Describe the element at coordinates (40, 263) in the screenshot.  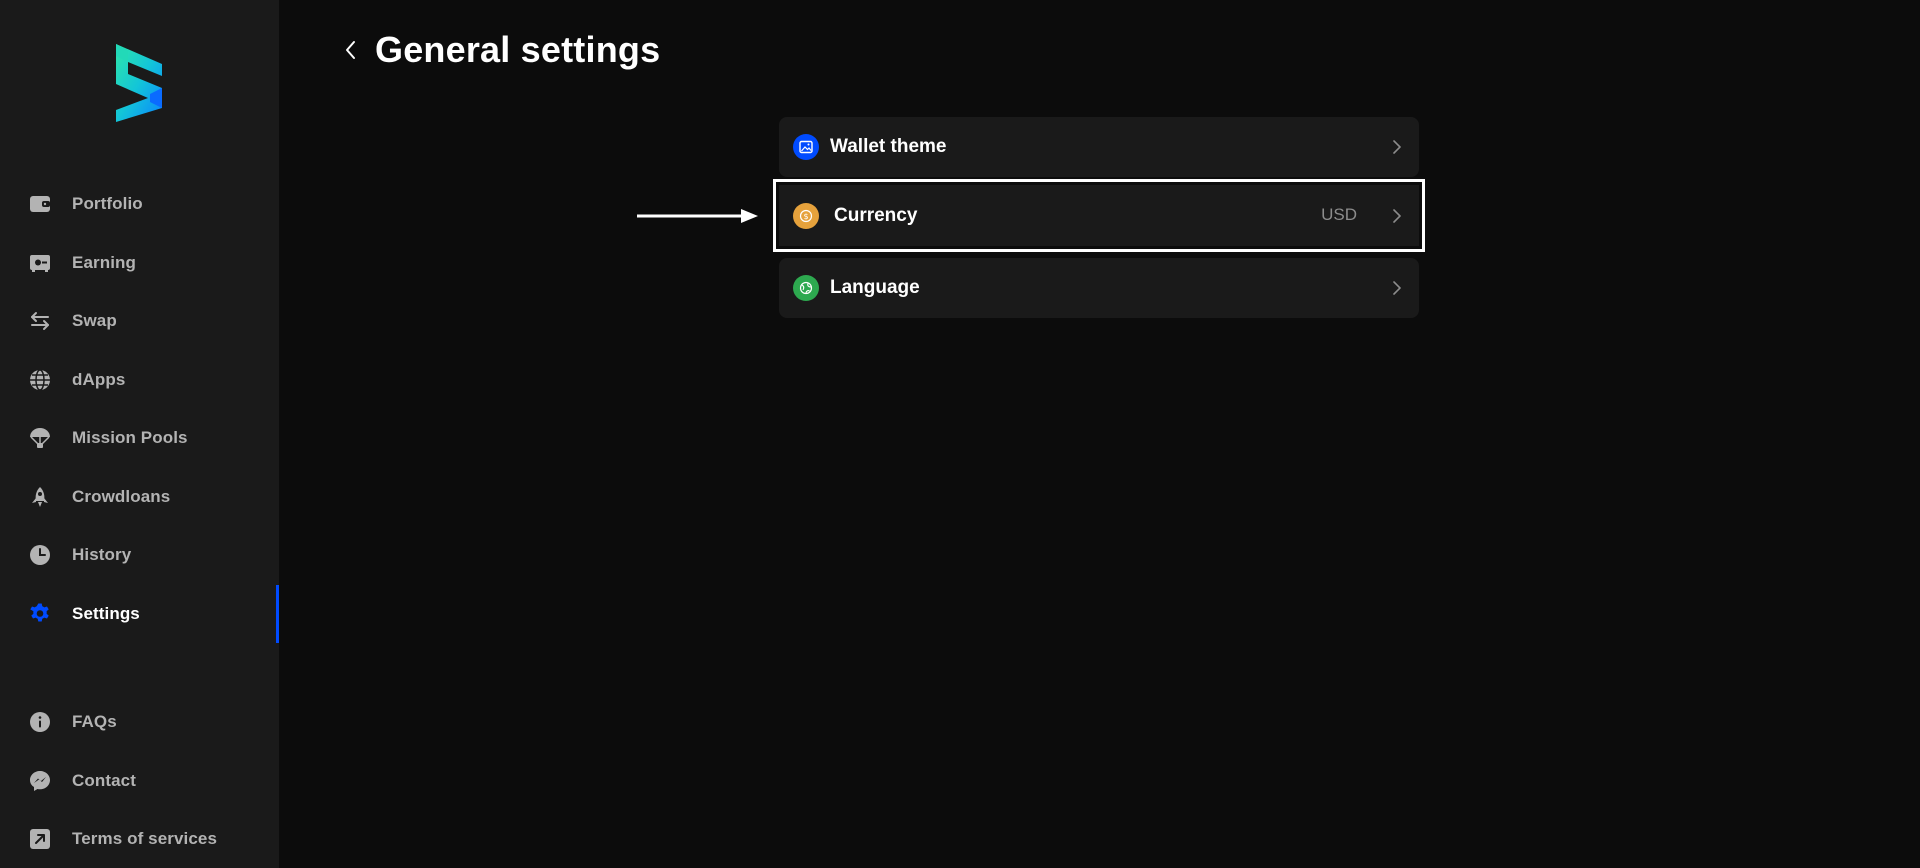
I see `safe-icon` at that location.